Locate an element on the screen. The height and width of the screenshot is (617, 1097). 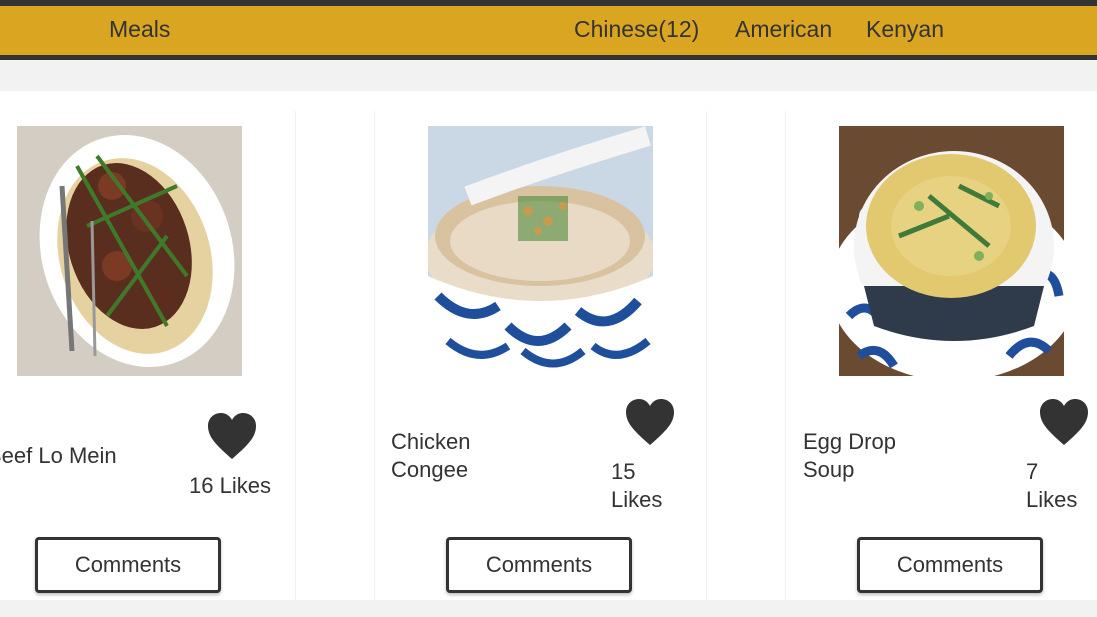
nav-link-kenyan: Kenyan is located at coordinates (905, 29).